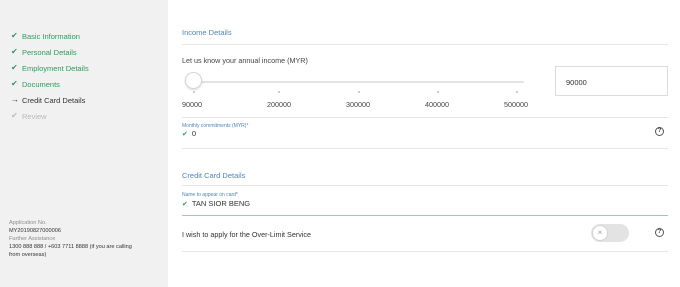  I want to click on monthly-commitments-field: ✔ 0, so click(189, 133).